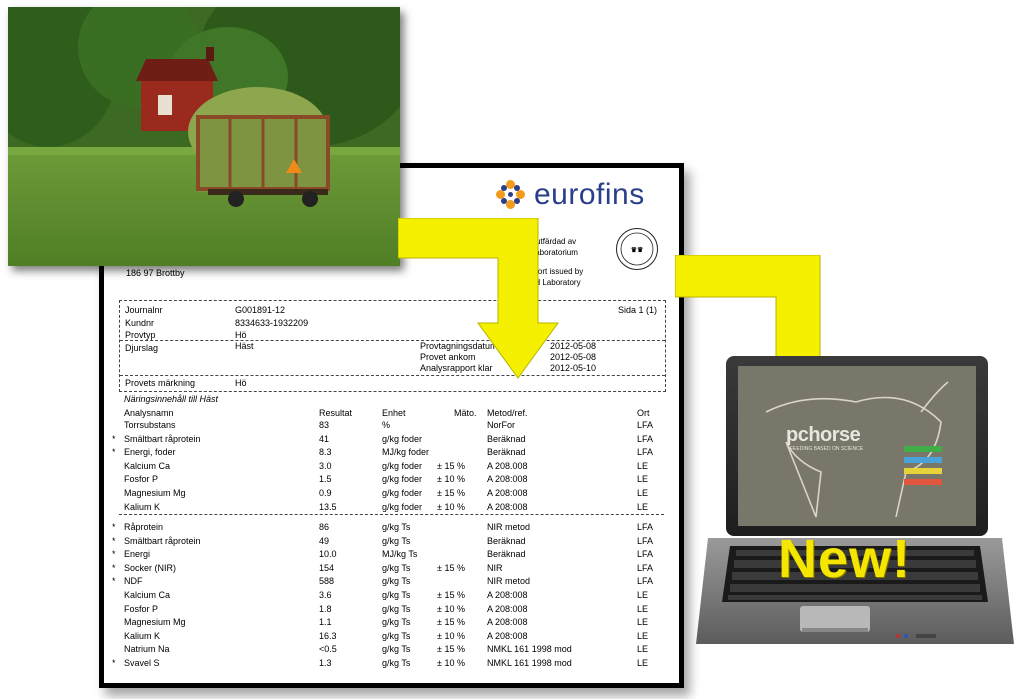  Describe the element at coordinates (391, 514) in the screenshot. I see `section-divider` at that location.